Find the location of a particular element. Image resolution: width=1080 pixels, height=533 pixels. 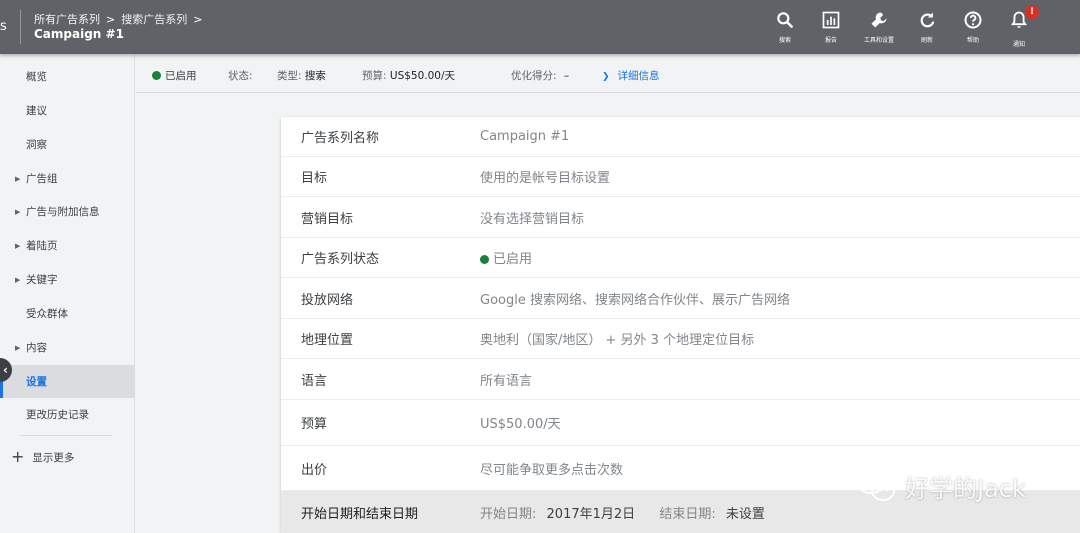

end-date-label: 结束日期: is located at coordinates (687, 514).